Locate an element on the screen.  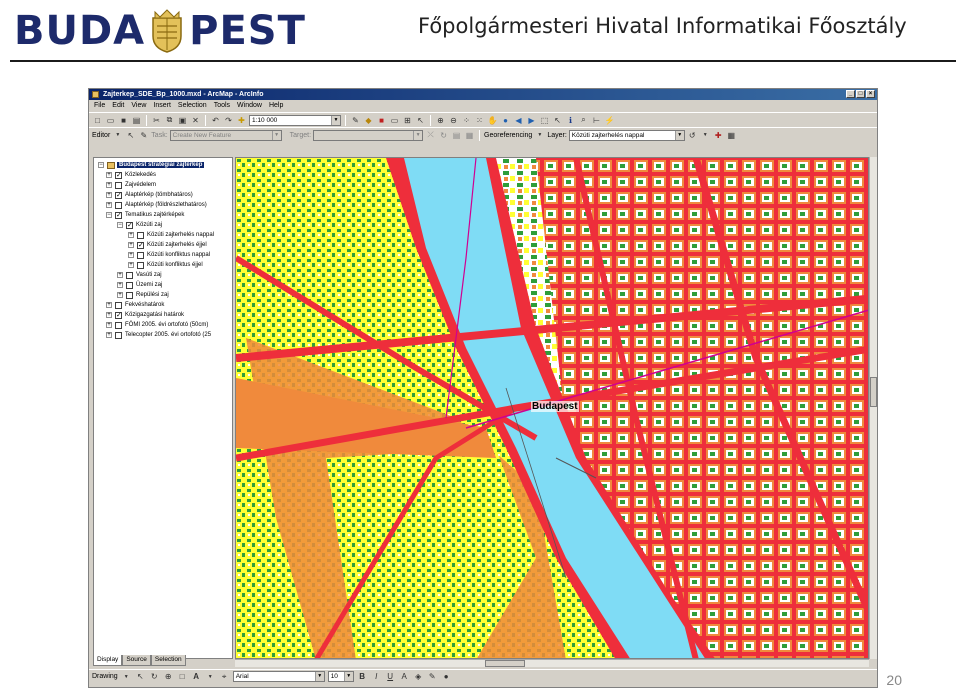
sketch-tool-icon: ✎ is located at coordinates (143, 135).